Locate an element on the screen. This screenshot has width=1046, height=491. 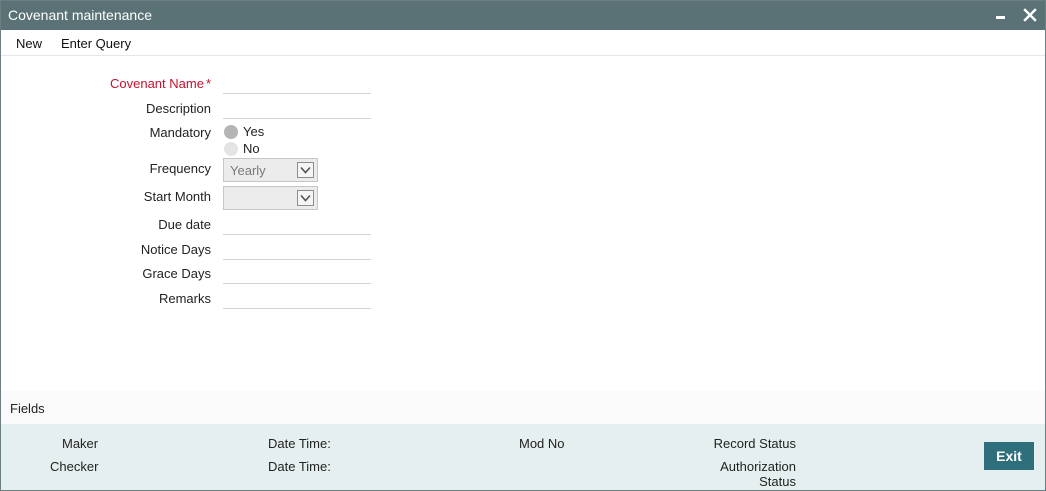
toolbar: New Enter Query is located at coordinates (523, 43).